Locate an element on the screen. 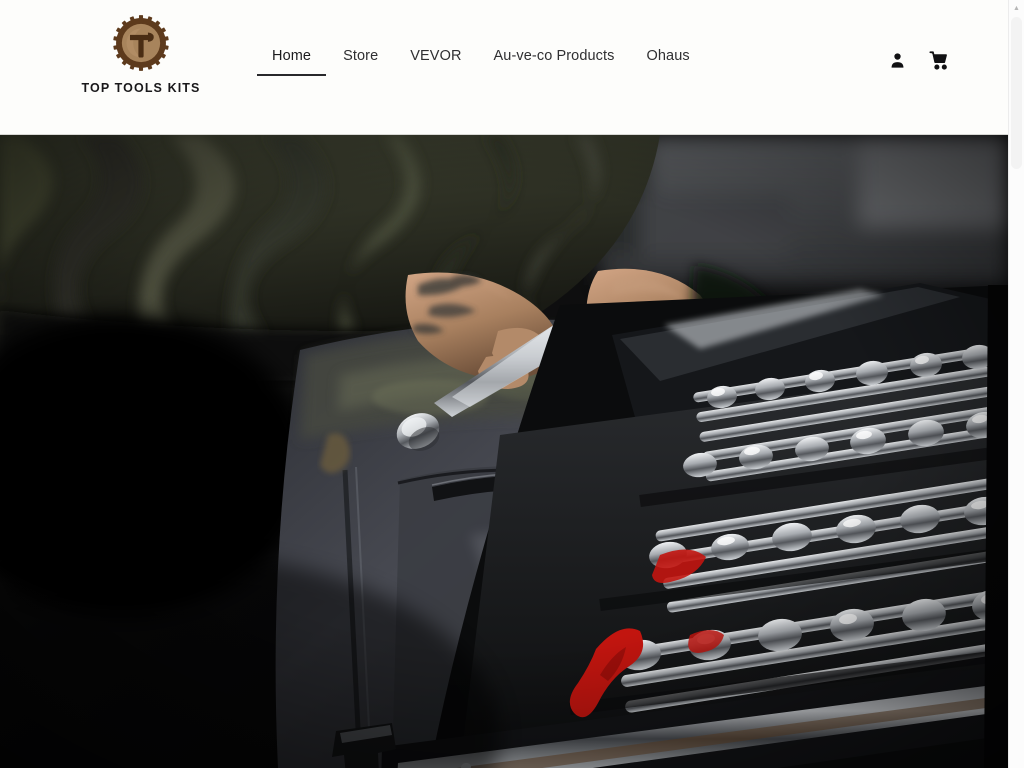 This screenshot has width=1024, height=768. brand-logo-link: TOP TOOLS KITS is located at coordinates (141, 54).